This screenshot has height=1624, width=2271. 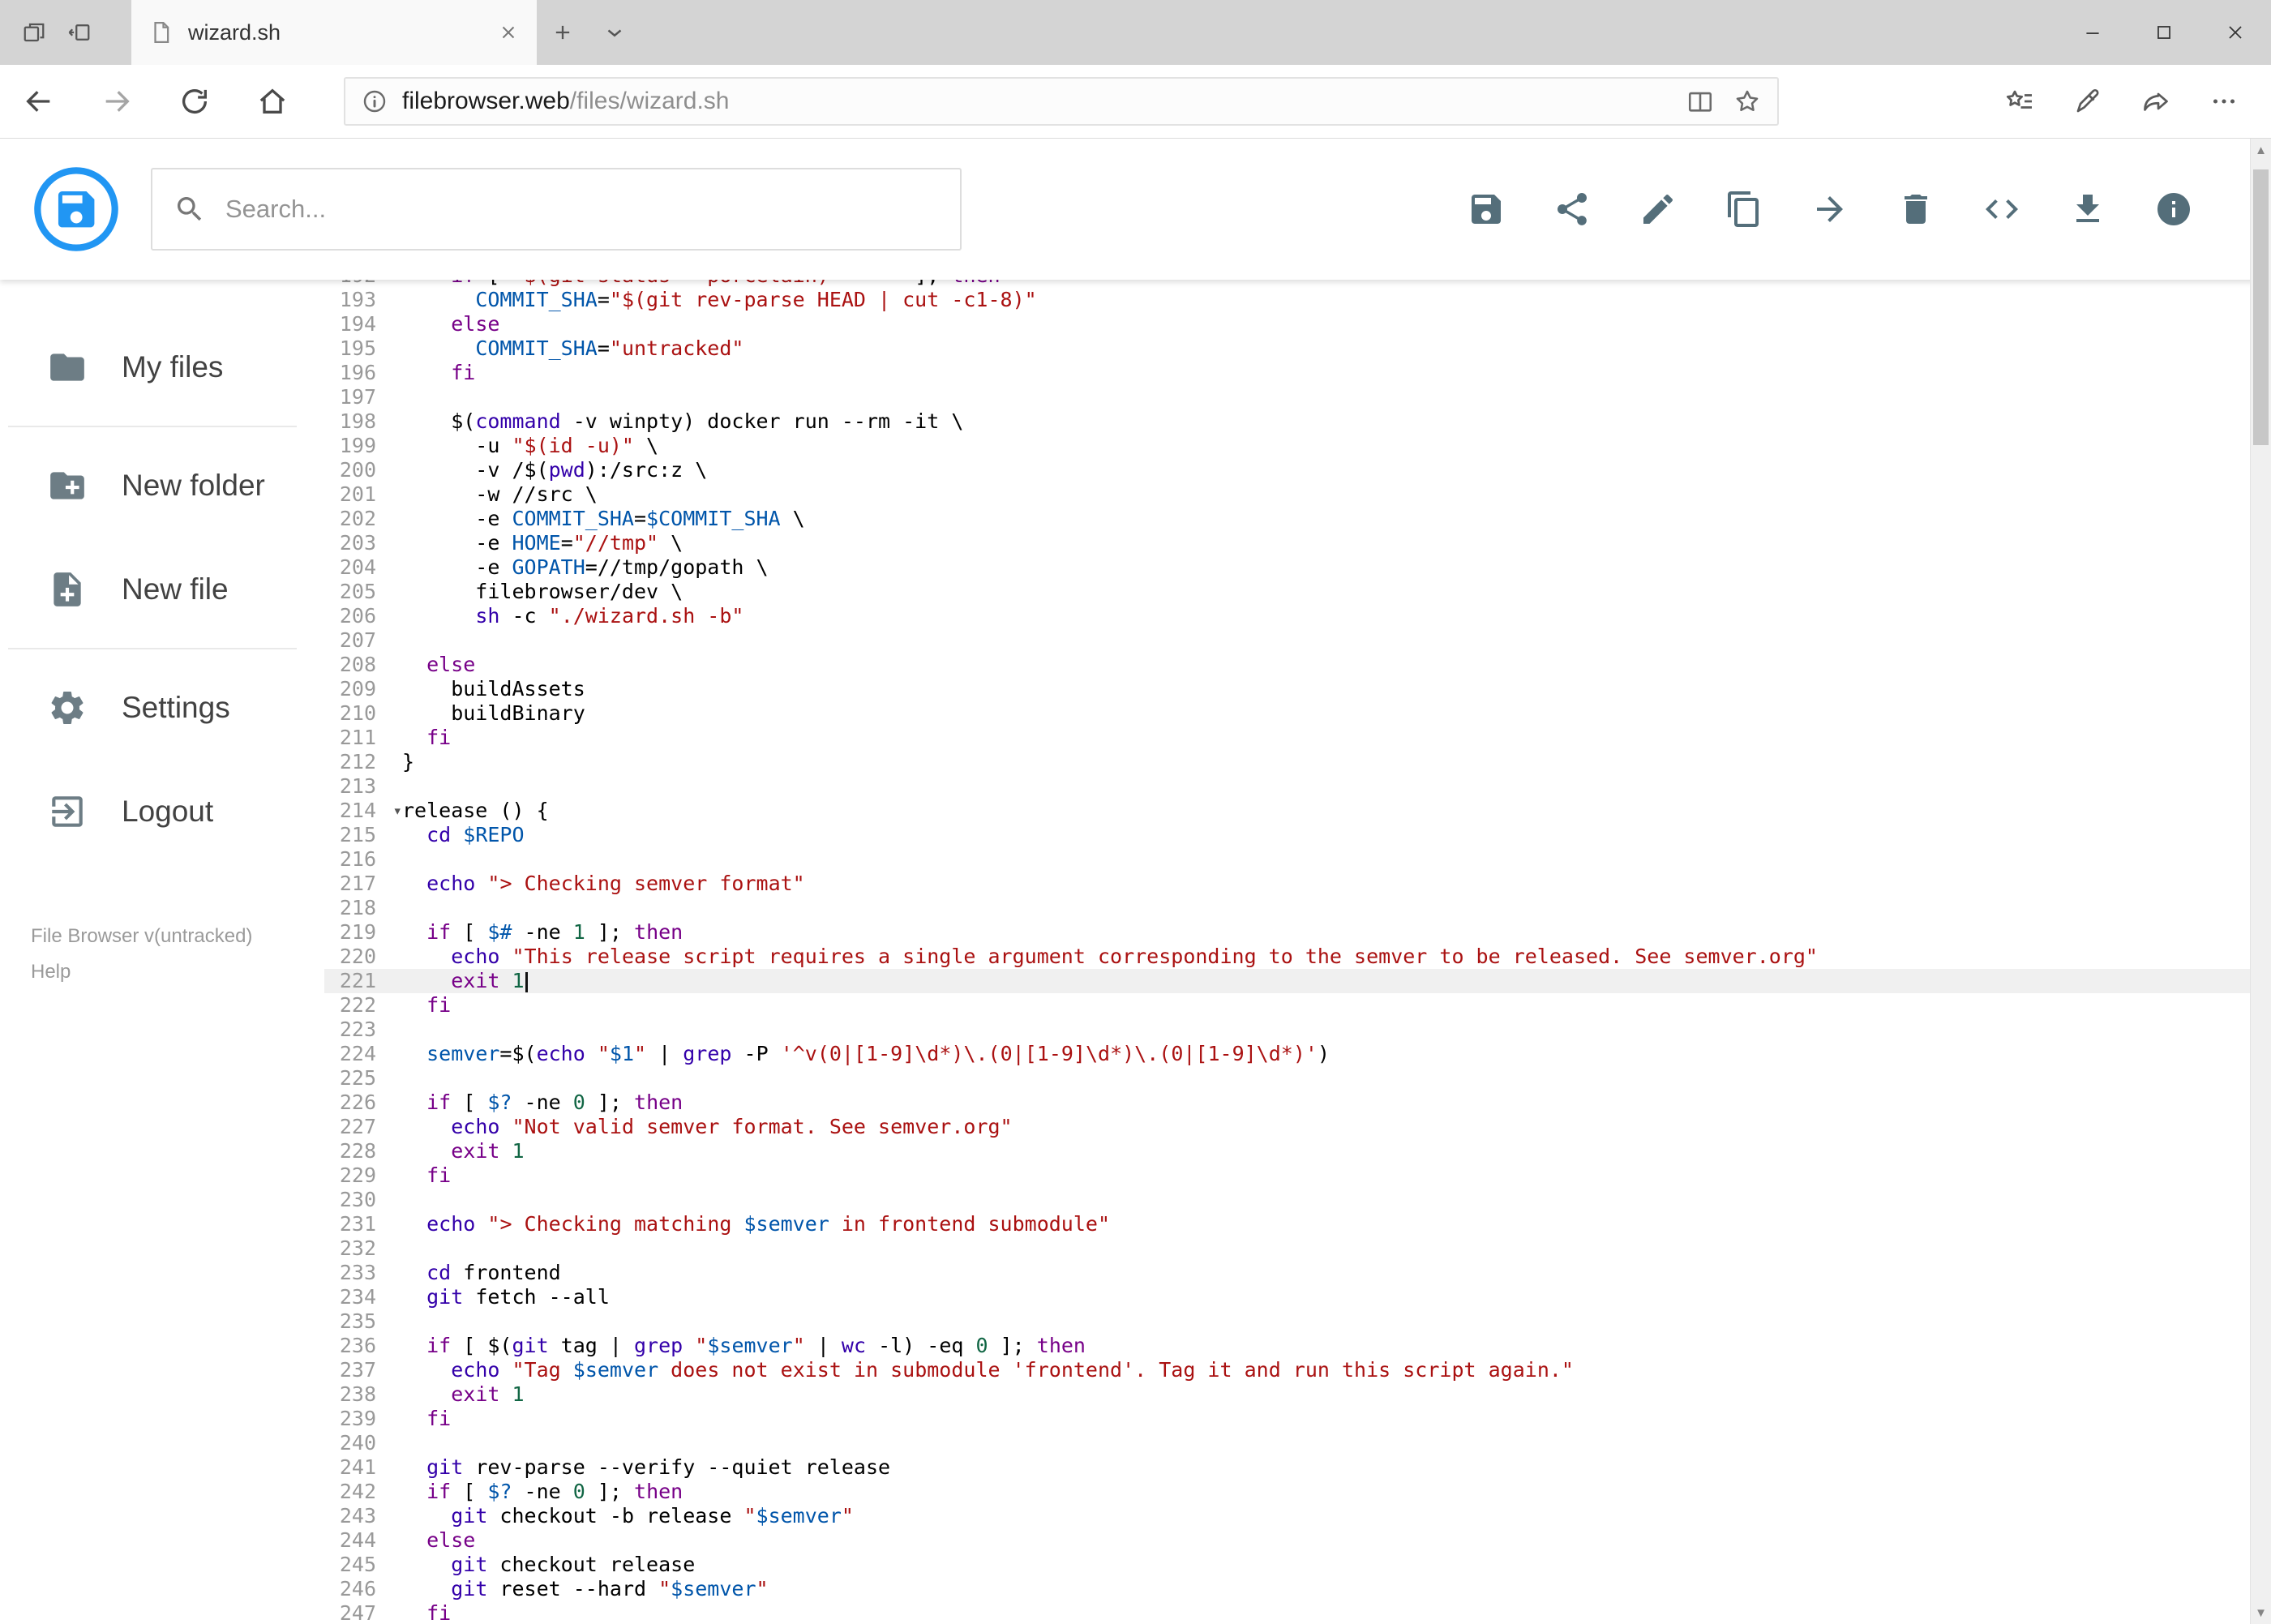 What do you see at coordinates (334, 33) in the screenshot?
I see `browser-tab: wizard.sh` at bounding box center [334, 33].